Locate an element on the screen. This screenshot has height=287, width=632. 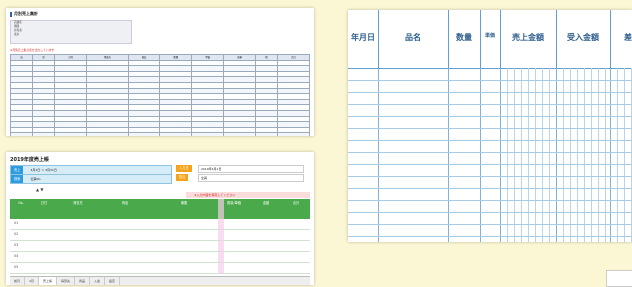
grid-header-cell: 得意先 is located at coordinates (78, 203).